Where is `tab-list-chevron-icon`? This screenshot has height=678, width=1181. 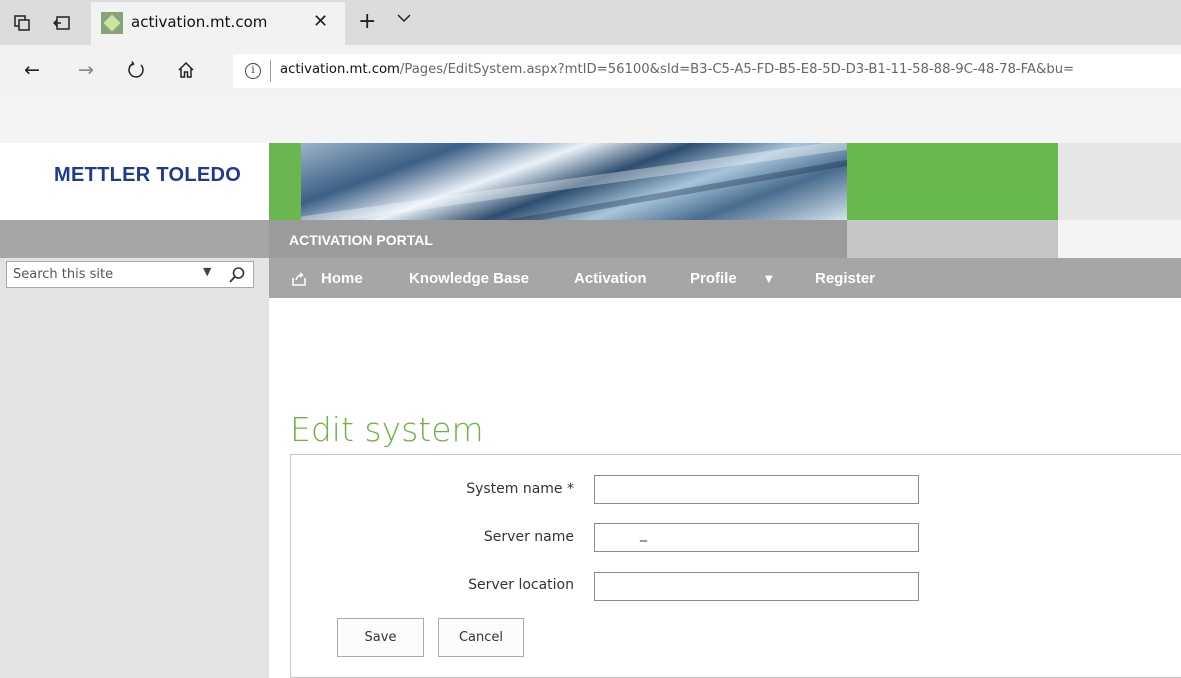 tab-list-chevron-icon is located at coordinates (404, 19).